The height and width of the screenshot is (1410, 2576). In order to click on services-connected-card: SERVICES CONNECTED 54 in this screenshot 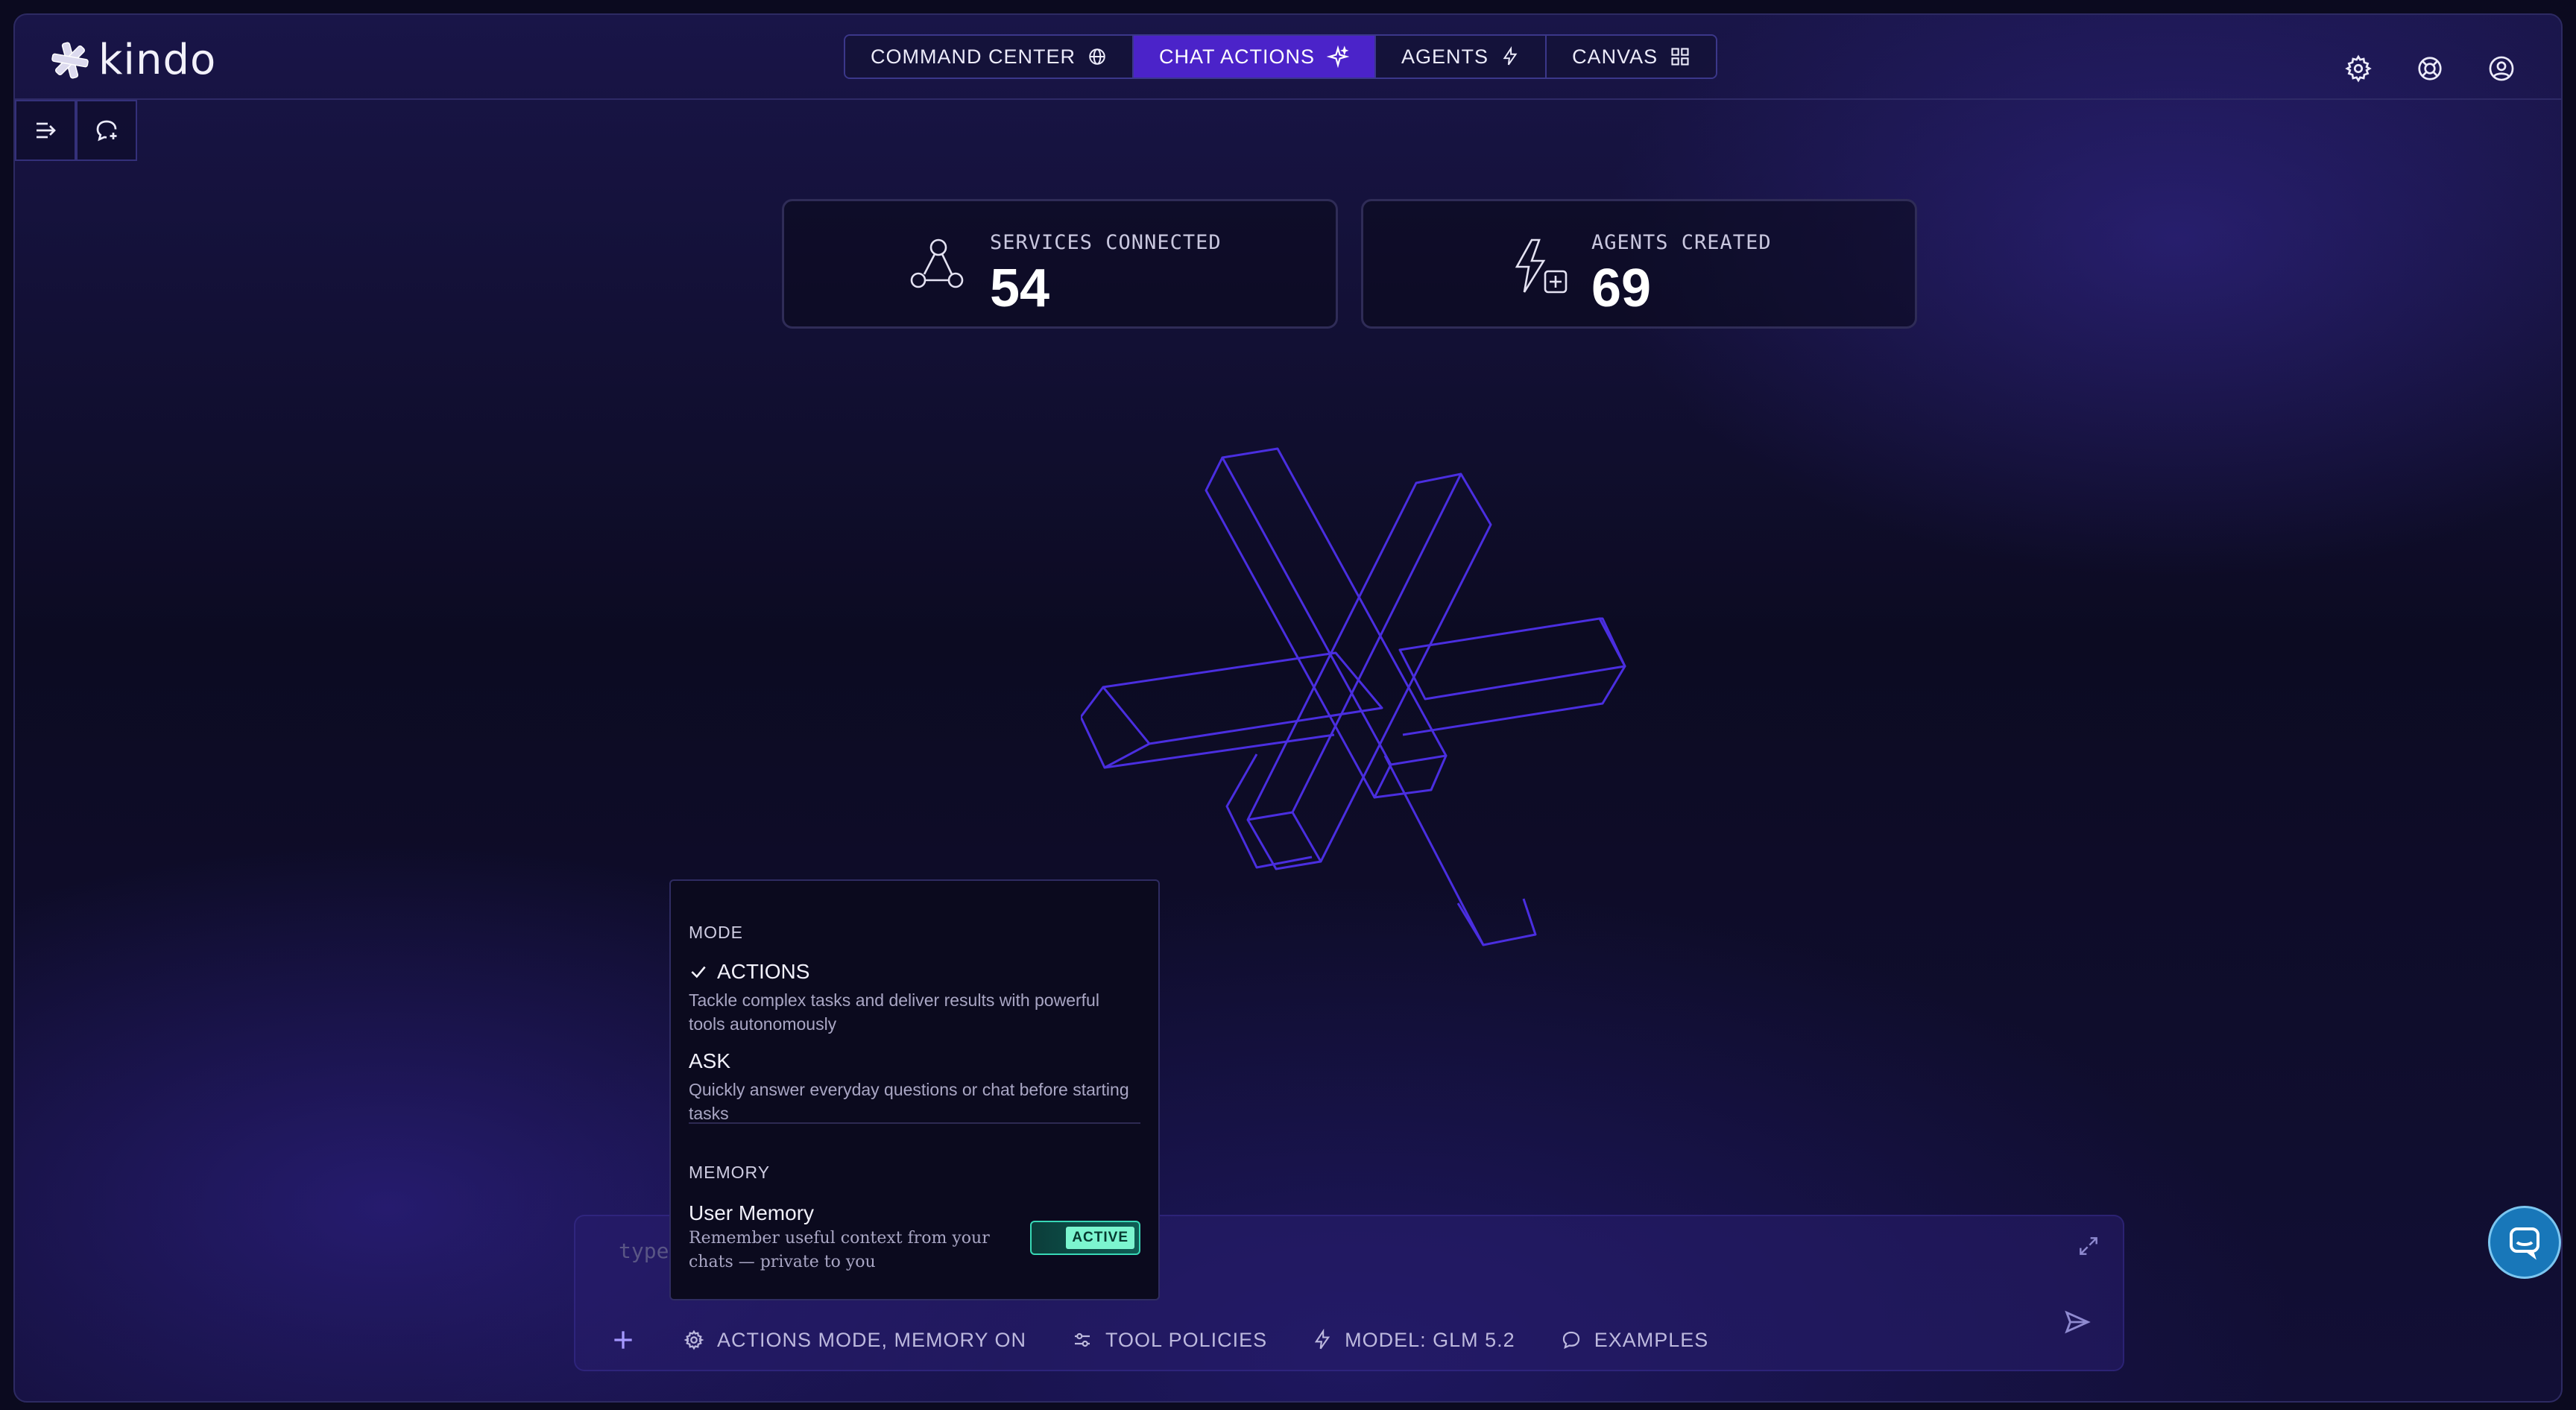, I will do `click(1060, 264)`.